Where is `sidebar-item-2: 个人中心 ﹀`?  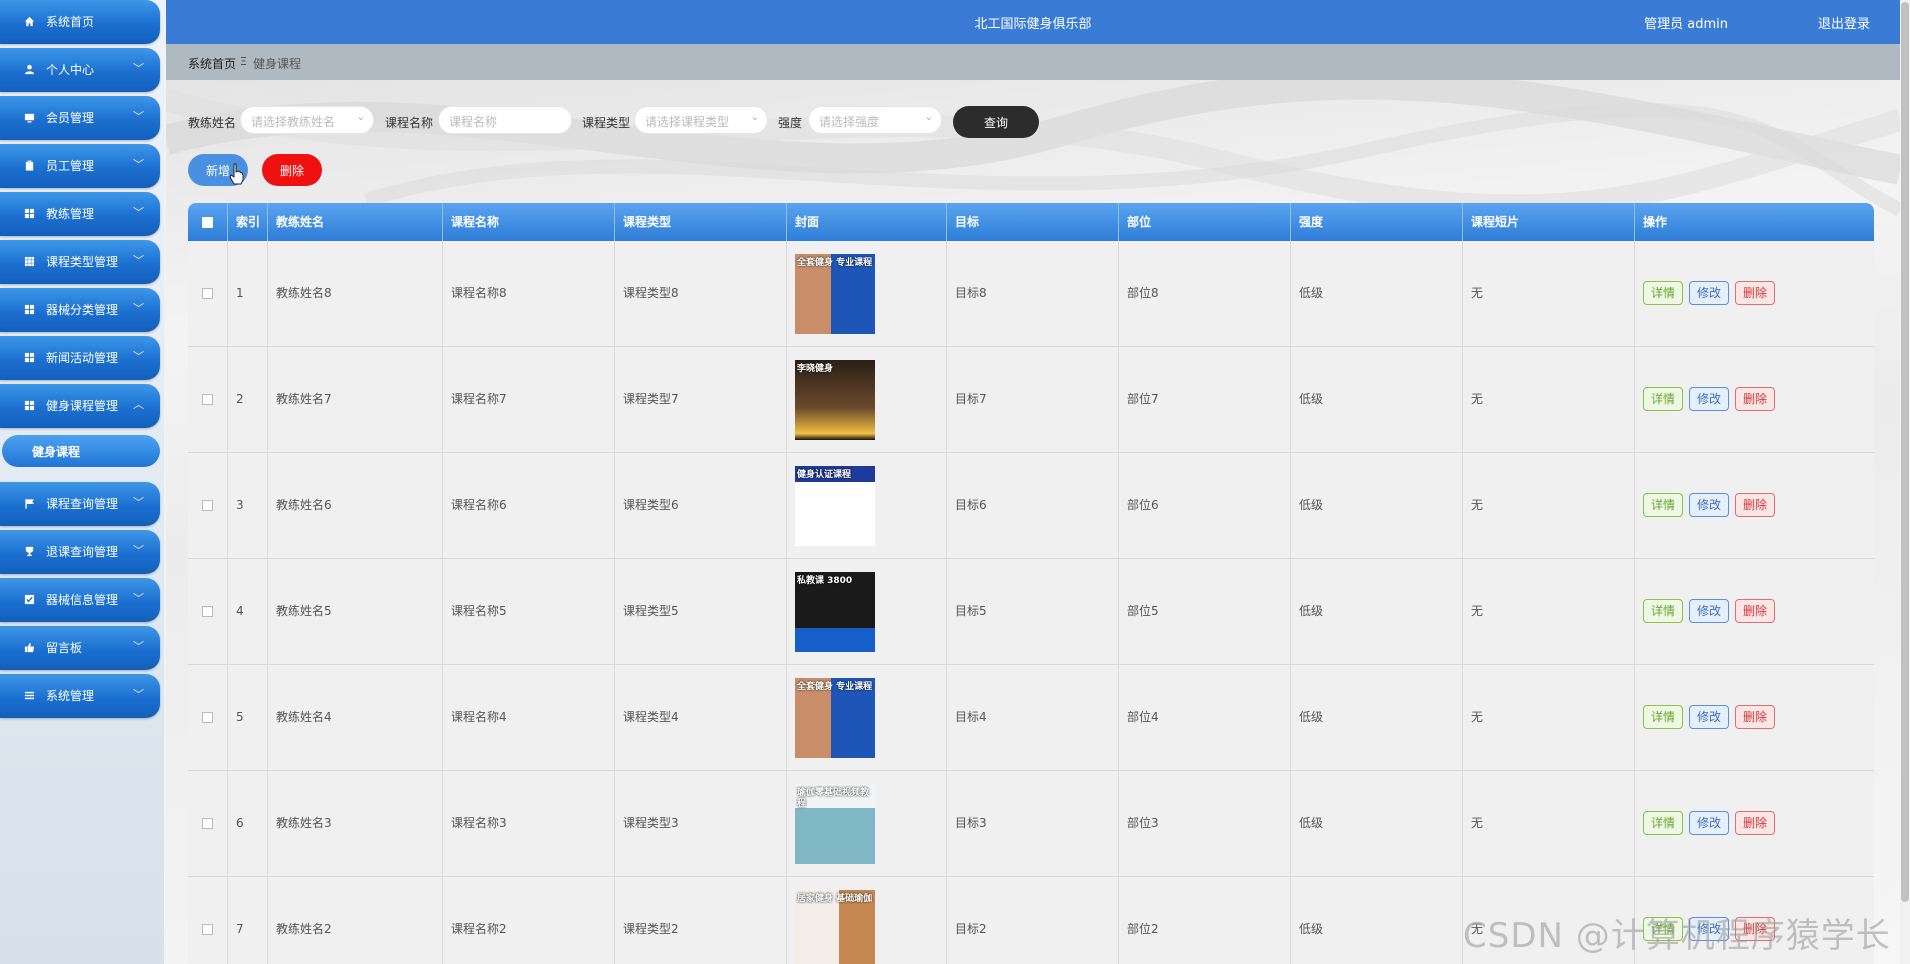 sidebar-item-2: 个人中心 ﹀ is located at coordinates (80, 70).